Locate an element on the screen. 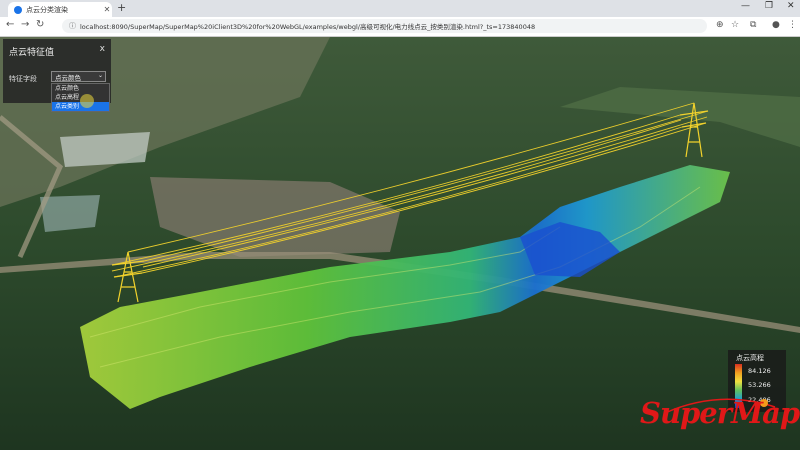 The image size is (800, 450). globe-icon is located at coordinates (18, 9).